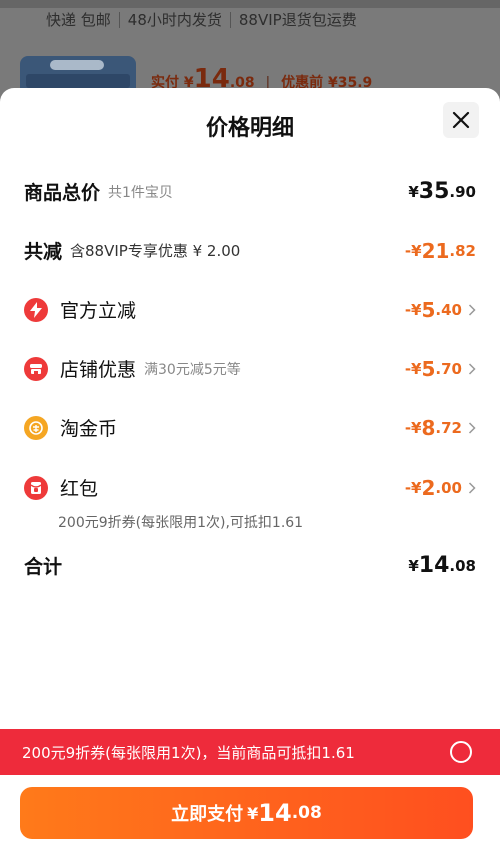 This screenshot has height=846, width=500. What do you see at coordinates (78, 20) in the screenshot?
I see `shipping-item: 快递 包邮` at bounding box center [78, 20].